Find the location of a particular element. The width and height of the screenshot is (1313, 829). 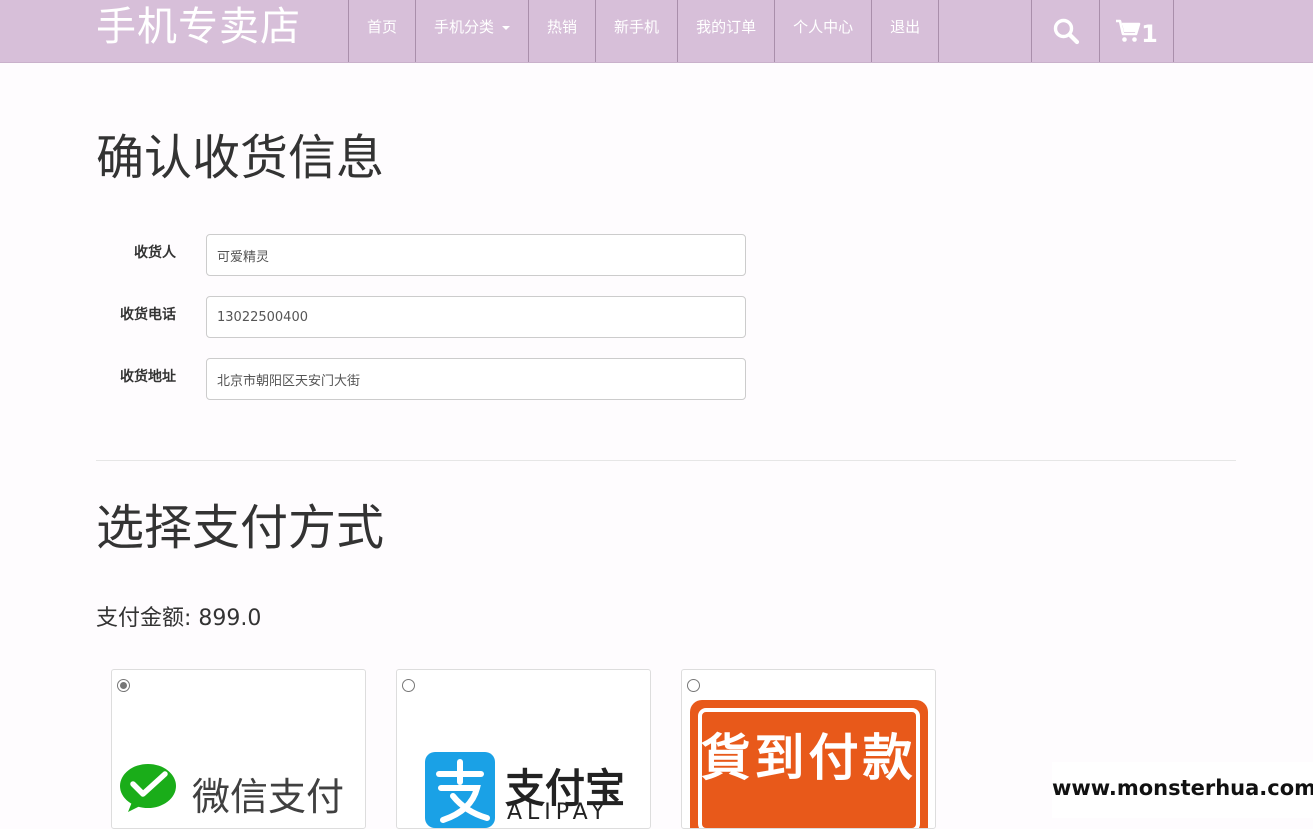

watermark: www.monsterhua.com is located at coordinates (1182, 790).